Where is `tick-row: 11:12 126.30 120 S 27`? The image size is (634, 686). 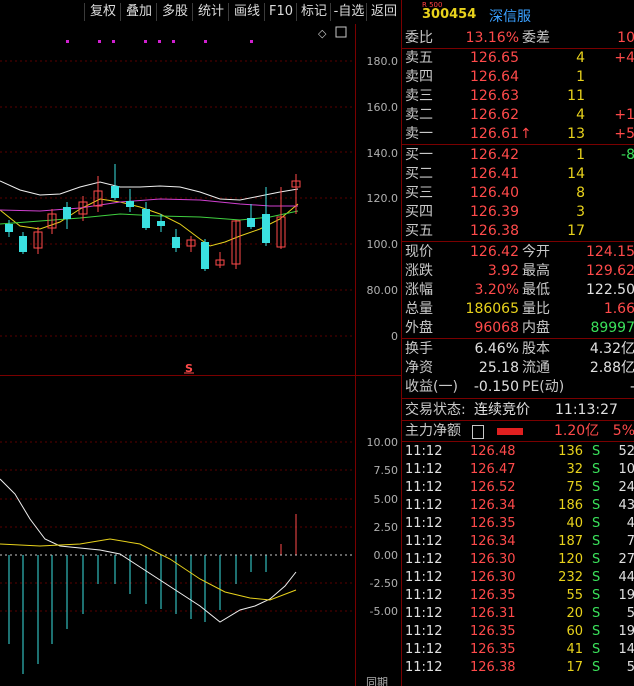 tick-row: 11:12 126.30 120 S 27 is located at coordinates (518, 560).